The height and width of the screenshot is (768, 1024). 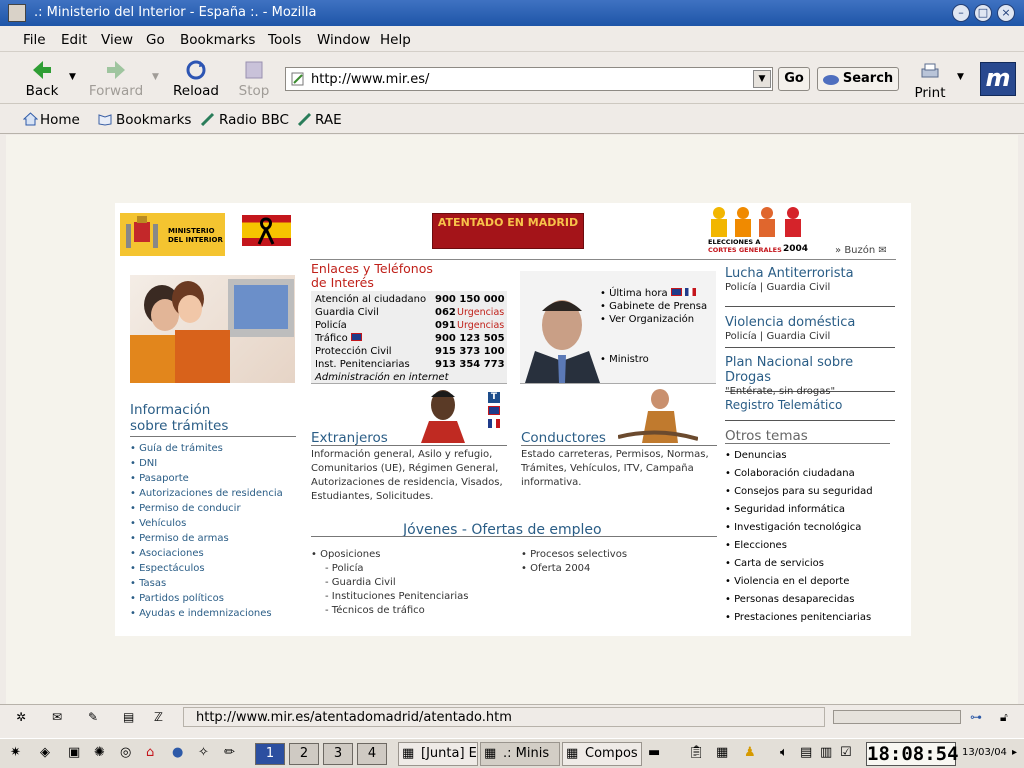 I want to click on menu-tools: Tools, so click(x=284, y=40).